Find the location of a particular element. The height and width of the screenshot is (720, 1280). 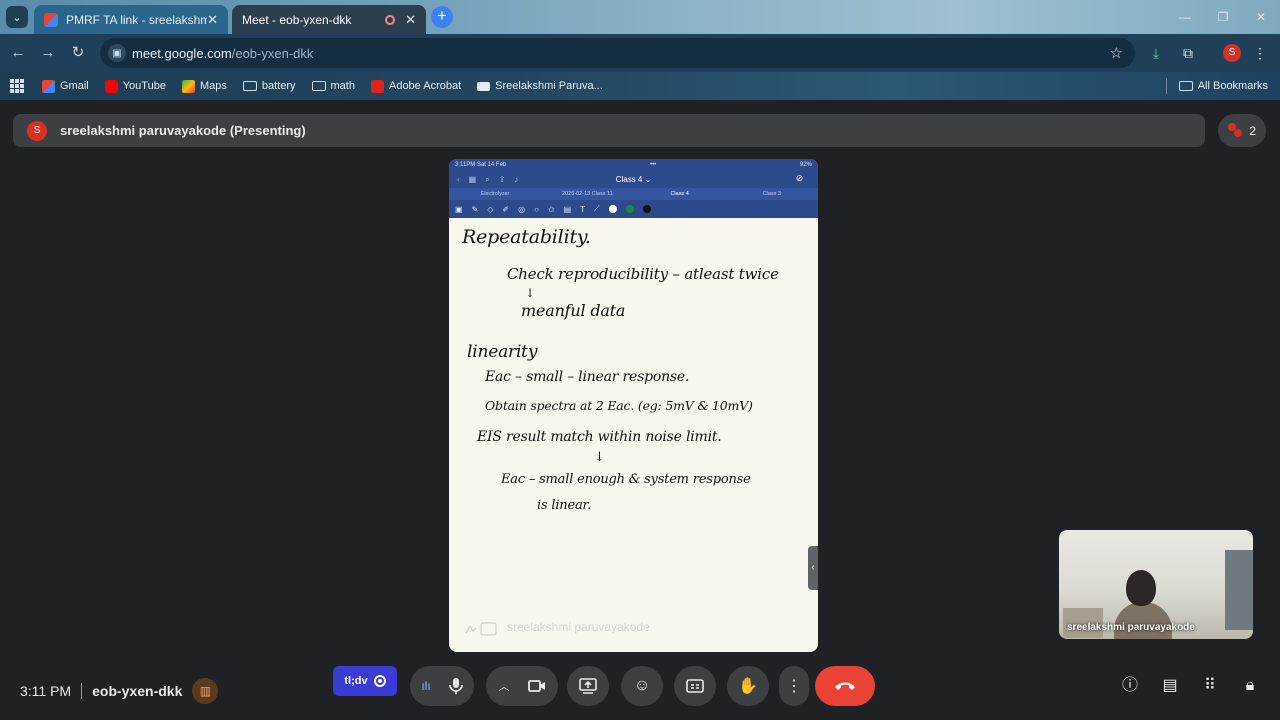

star-icon: ✩ is located at coordinates (551, 209).